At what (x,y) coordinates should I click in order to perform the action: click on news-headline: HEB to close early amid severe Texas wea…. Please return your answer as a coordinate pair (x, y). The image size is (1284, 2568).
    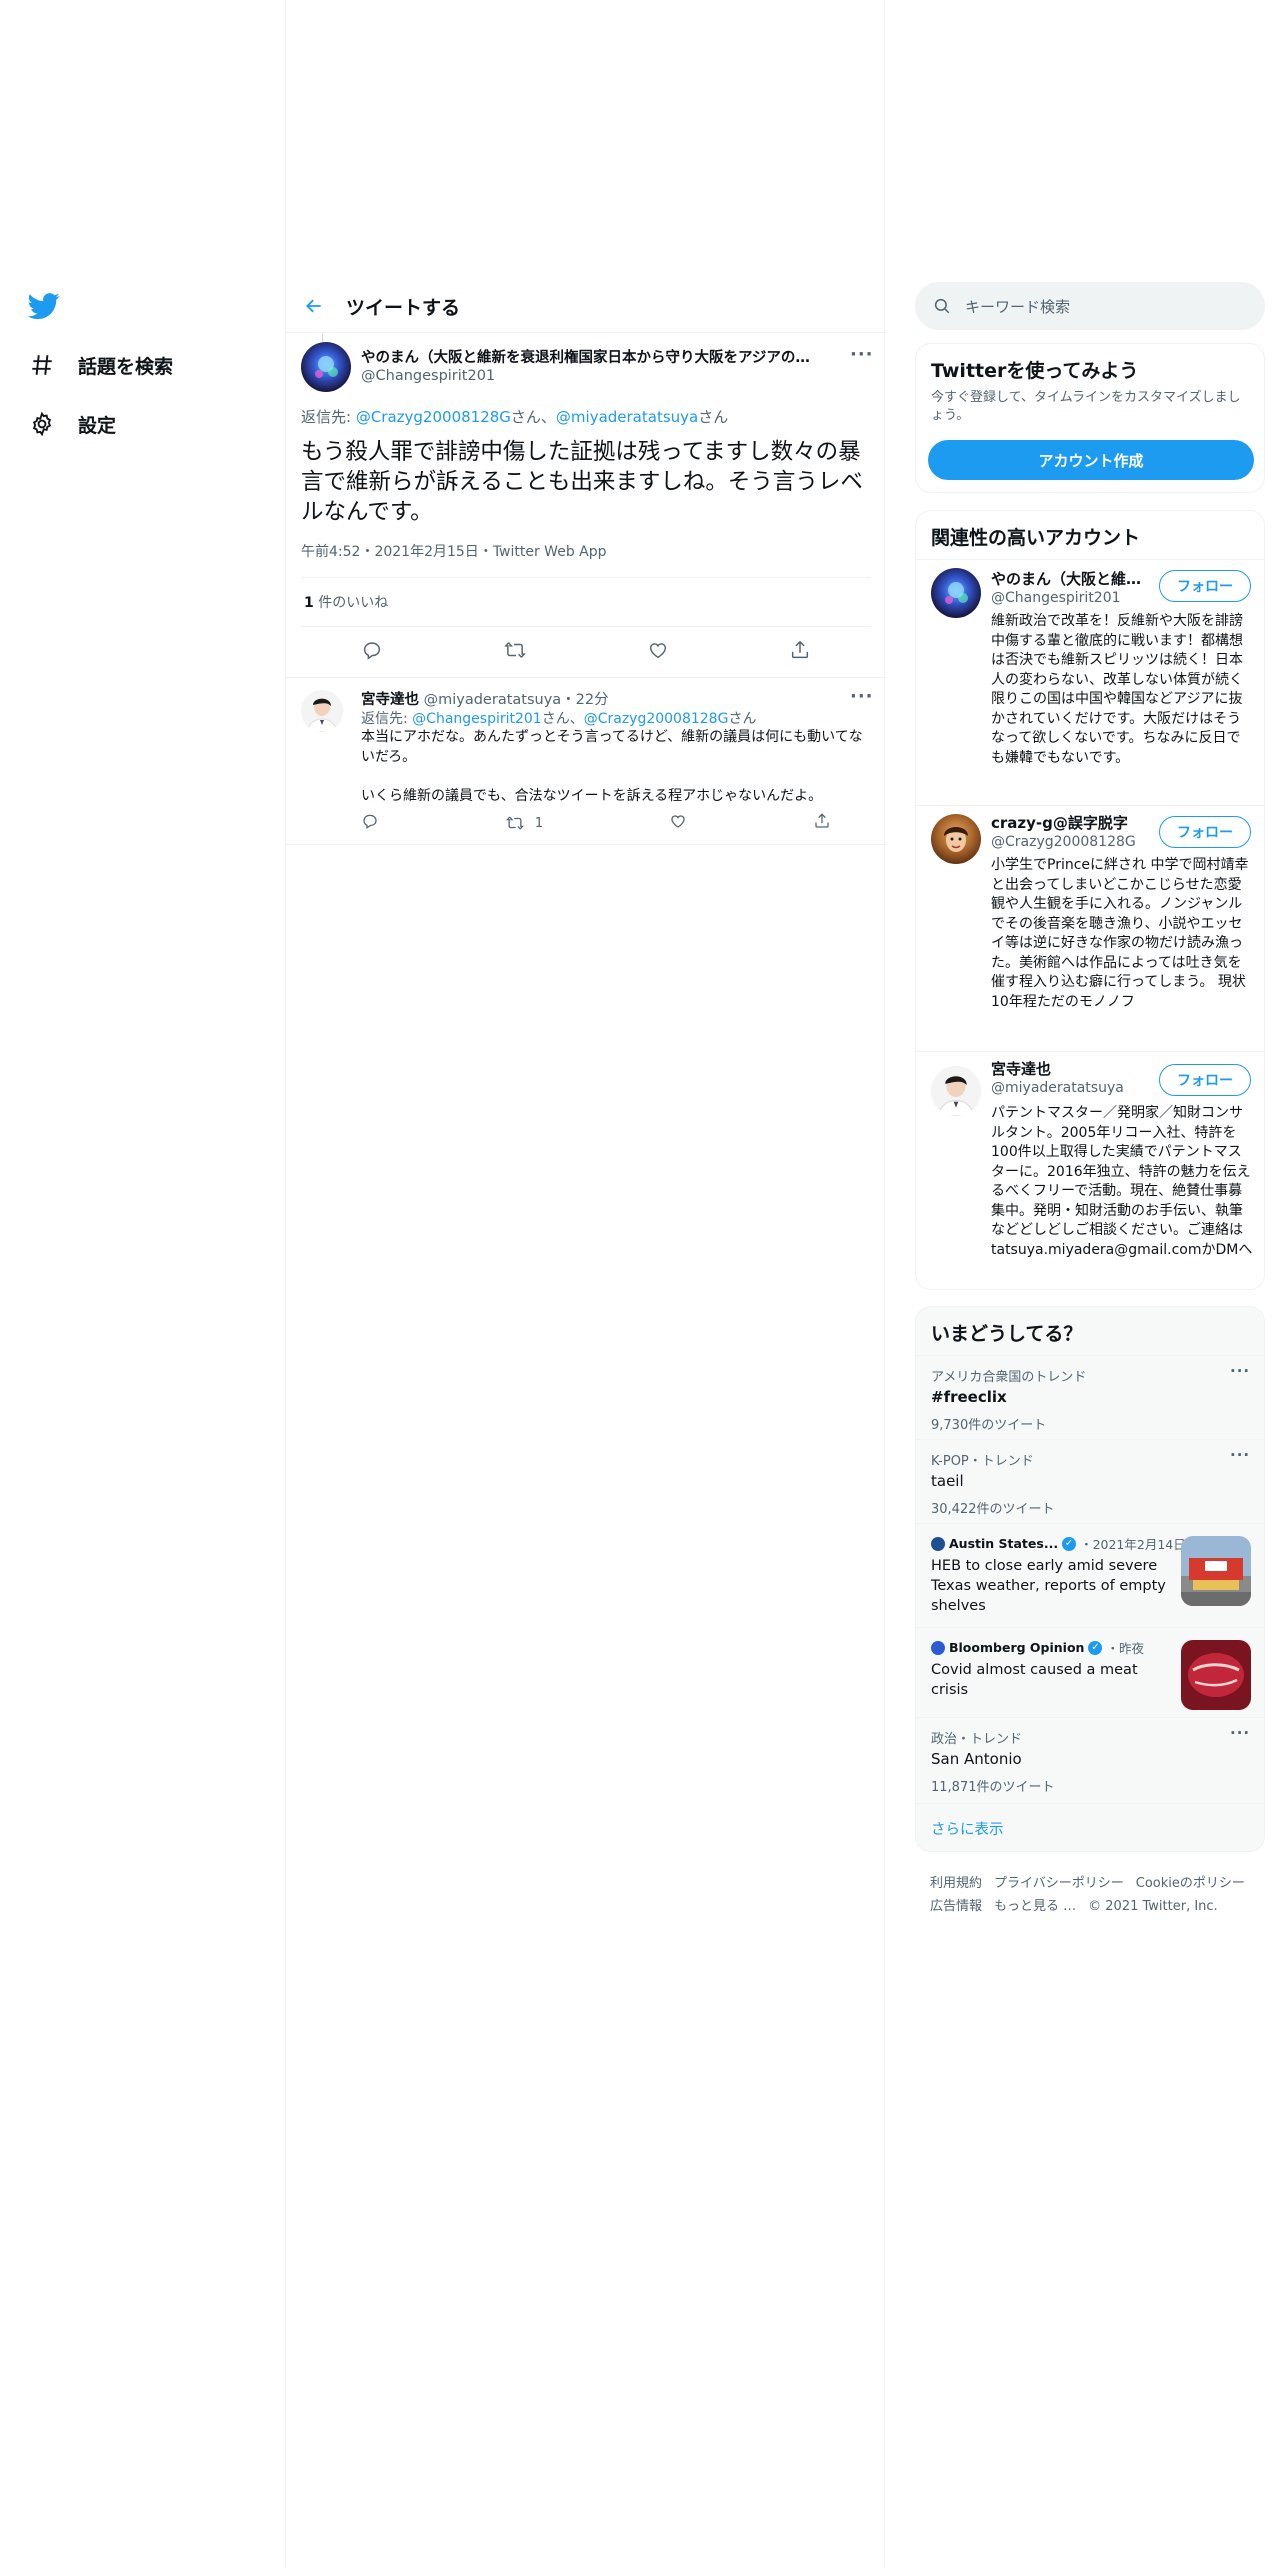
    Looking at the image, I should click on (1048, 1586).